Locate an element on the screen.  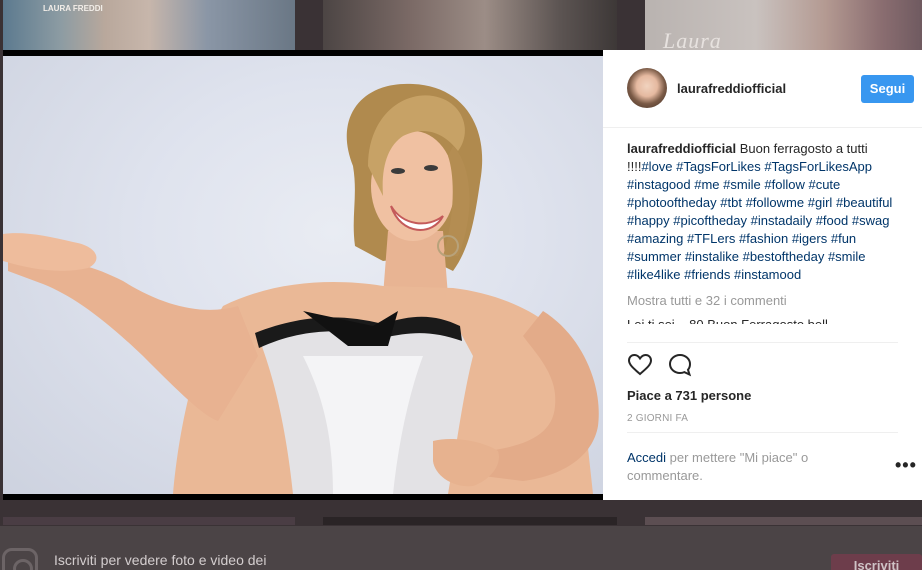
show-all-comments-link: Mostra tutti e 32 i commenti is located at coordinates (762, 301).